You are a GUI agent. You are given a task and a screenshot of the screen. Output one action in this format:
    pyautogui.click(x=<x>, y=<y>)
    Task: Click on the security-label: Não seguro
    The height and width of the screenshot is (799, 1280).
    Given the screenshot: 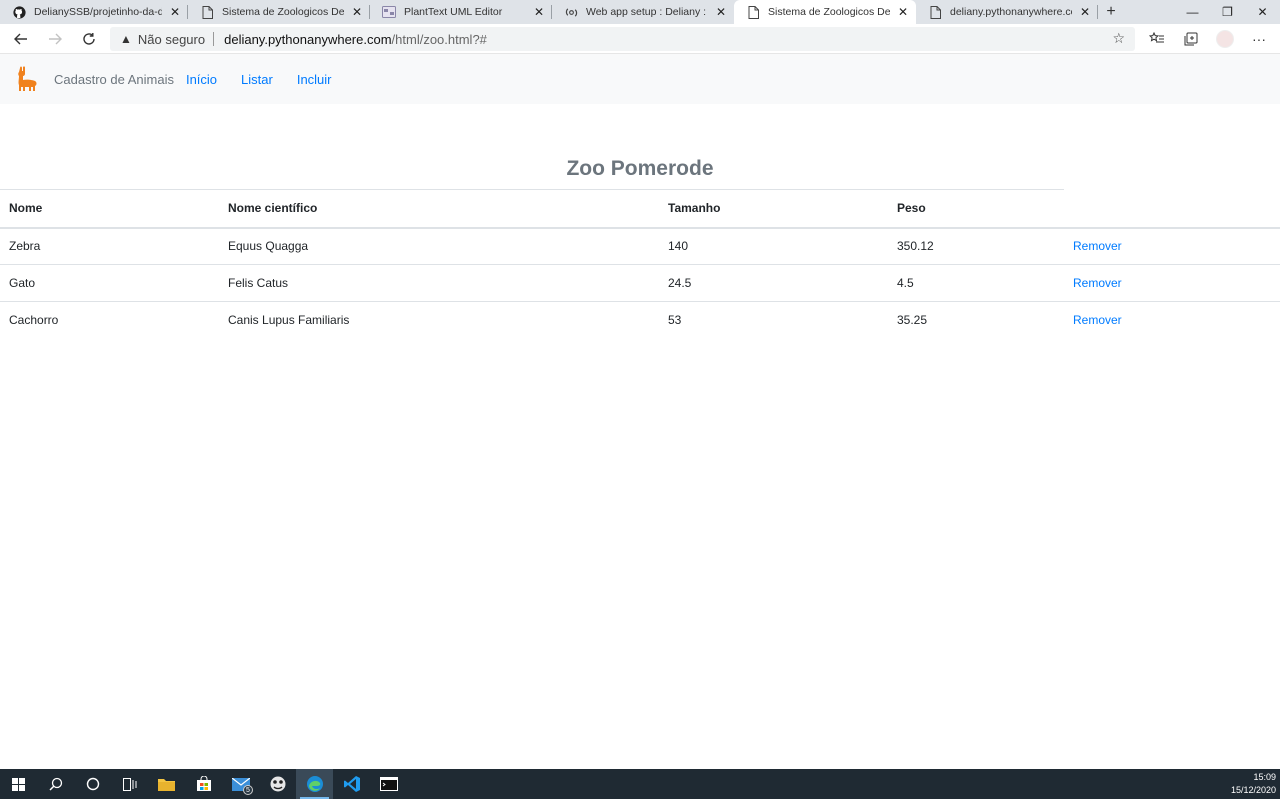 What is the action you would take?
    pyautogui.click(x=171, y=39)
    